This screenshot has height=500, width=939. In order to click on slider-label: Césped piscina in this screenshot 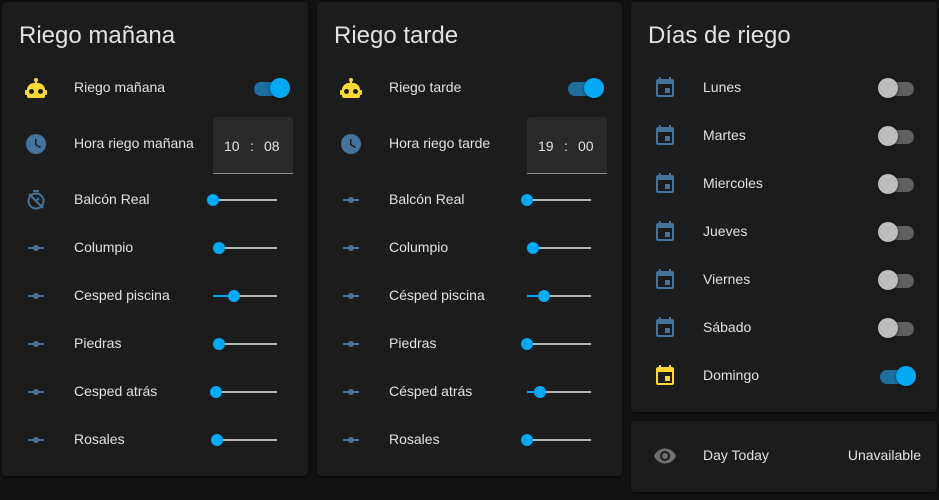, I will do `click(437, 295)`.